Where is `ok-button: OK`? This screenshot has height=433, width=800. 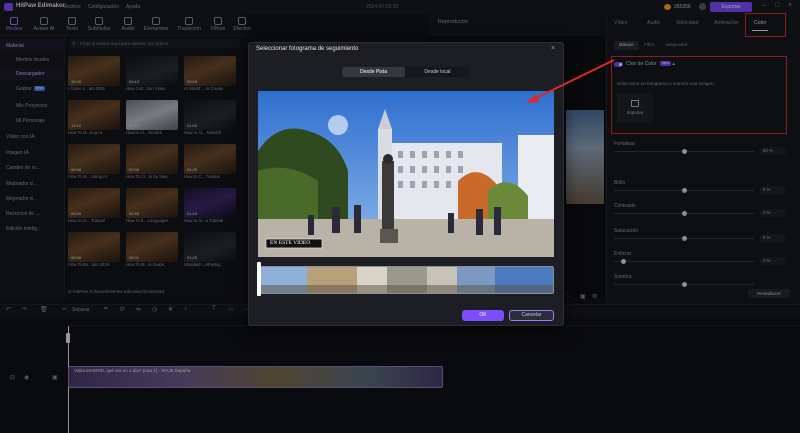
ok-button: OK is located at coordinates (483, 315).